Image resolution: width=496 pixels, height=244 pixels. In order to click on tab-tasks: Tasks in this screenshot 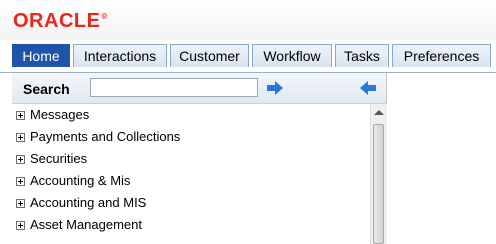, I will do `click(362, 55)`.